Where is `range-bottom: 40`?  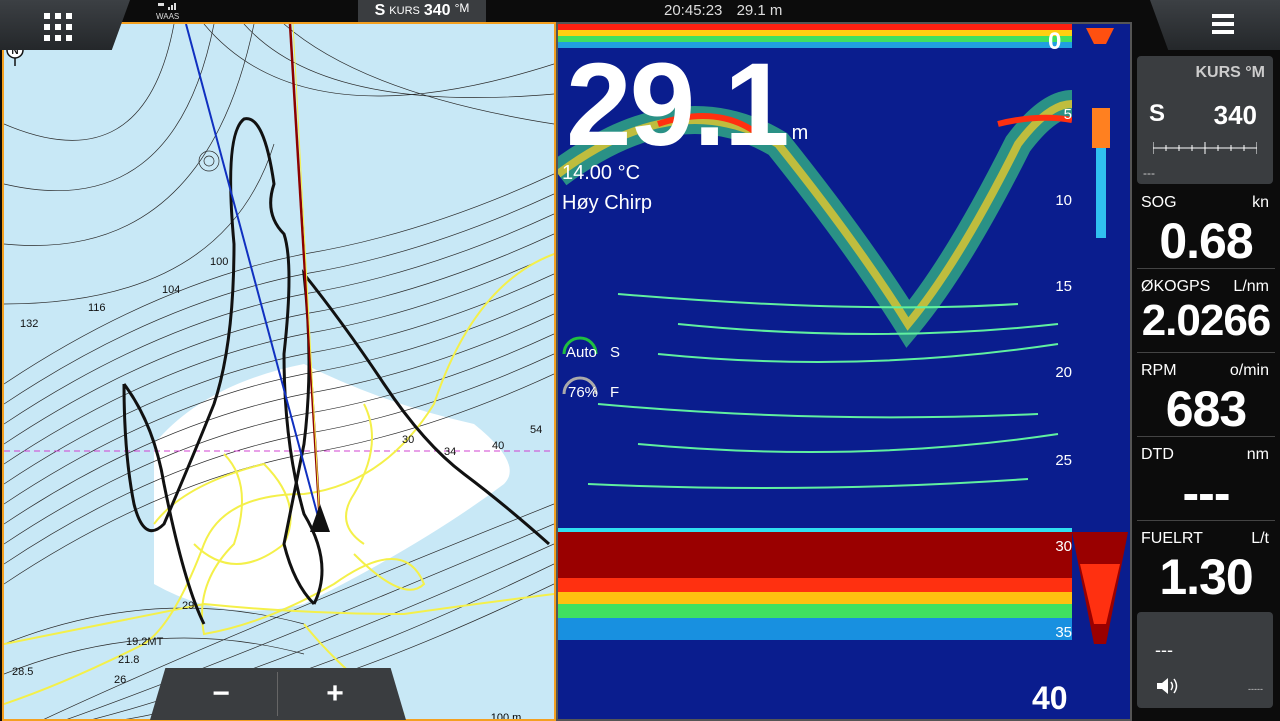 range-bottom: 40 is located at coordinates (1050, 698).